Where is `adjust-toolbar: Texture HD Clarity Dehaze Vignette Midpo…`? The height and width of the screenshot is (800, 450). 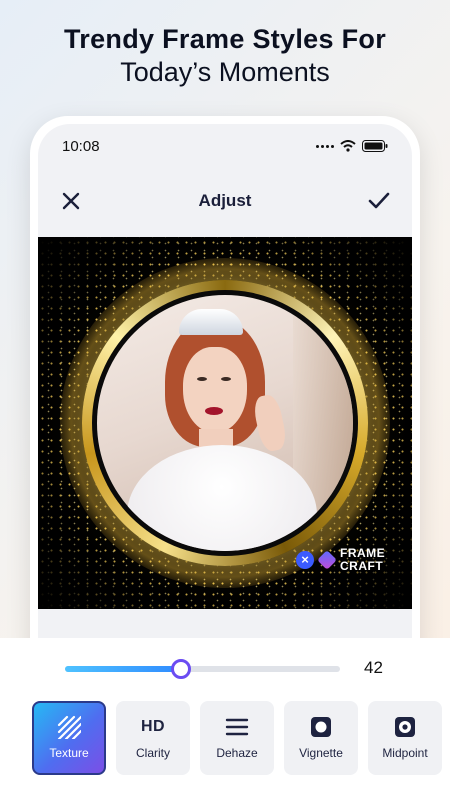 adjust-toolbar: Texture HD Clarity Dehaze Vignette Midpo… is located at coordinates (237, 738).